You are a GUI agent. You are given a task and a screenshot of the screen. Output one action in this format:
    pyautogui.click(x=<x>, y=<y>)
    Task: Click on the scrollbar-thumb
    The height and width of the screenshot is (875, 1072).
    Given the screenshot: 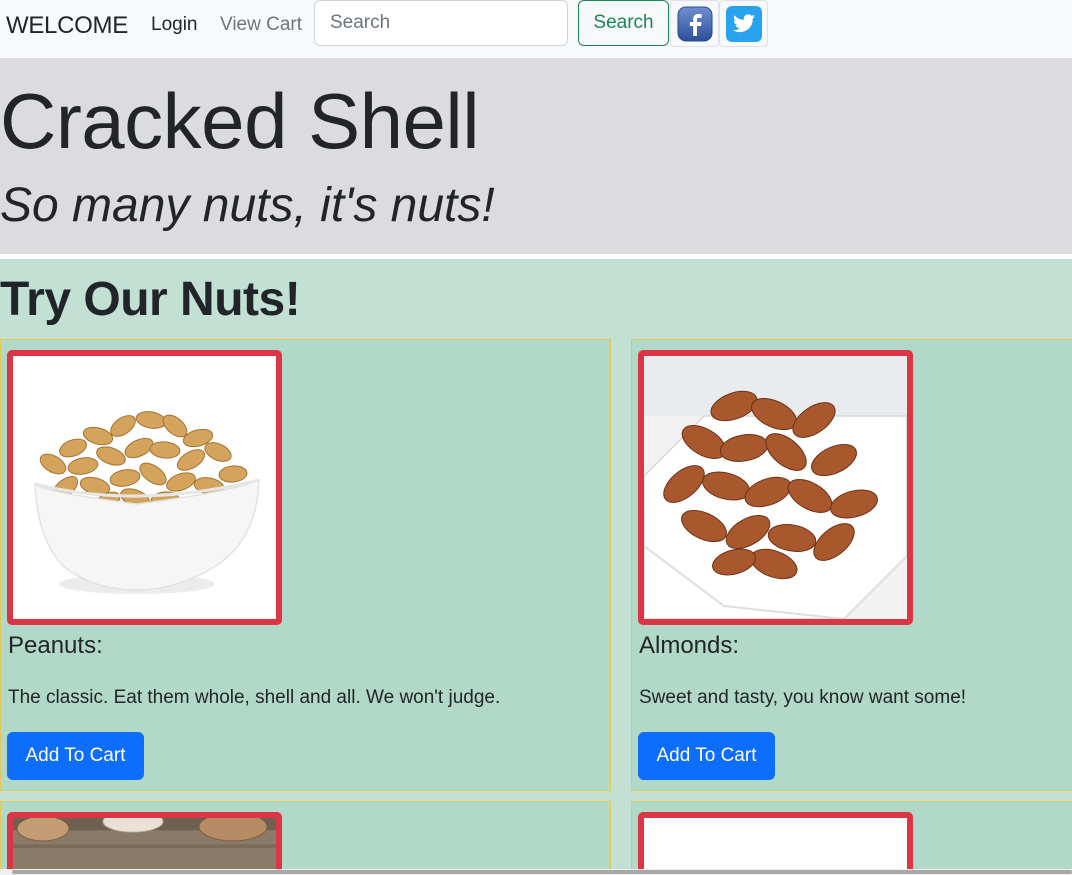 What is the action you would take?
    pyautogui.click(x=542, y=872)
    